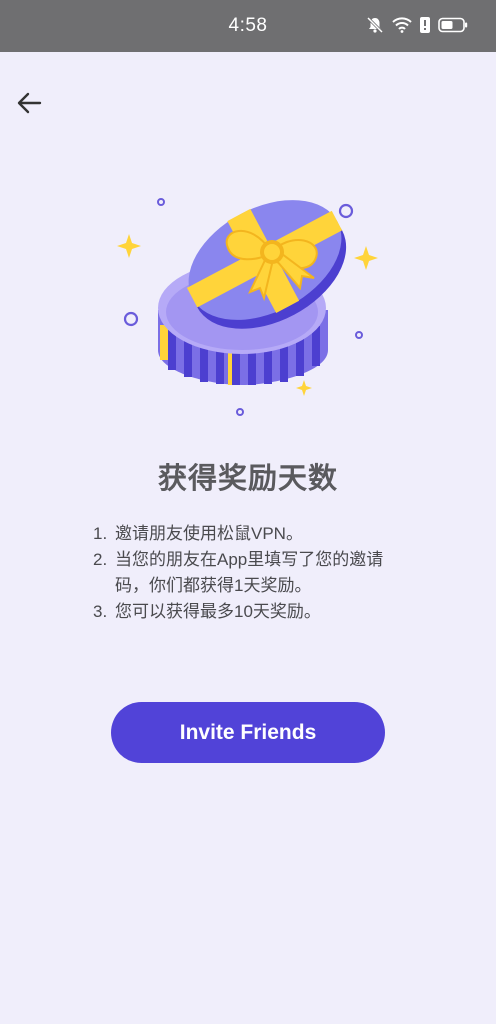  What do you see at coordinates (248, 26) in the screenshot?
I see `status-bar: 4:58` at bounding box center [248, 26].